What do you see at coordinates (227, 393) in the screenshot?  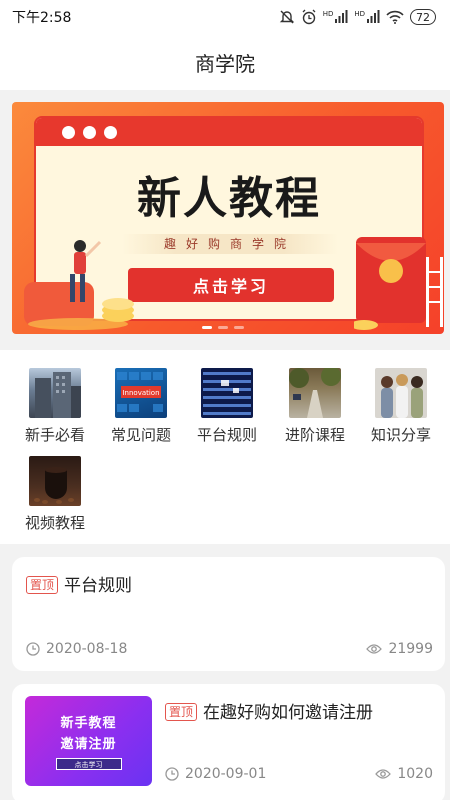 I see `stock-board-photo-icon` at bounding box center [227, 393].